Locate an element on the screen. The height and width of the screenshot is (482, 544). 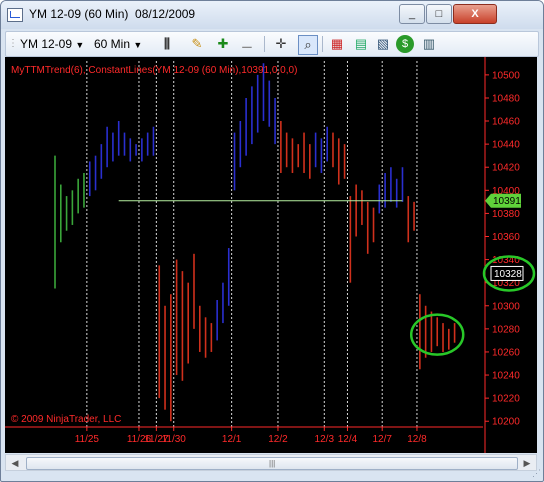
crosshair-icon: ✛ is located at coordinates (281, 44).